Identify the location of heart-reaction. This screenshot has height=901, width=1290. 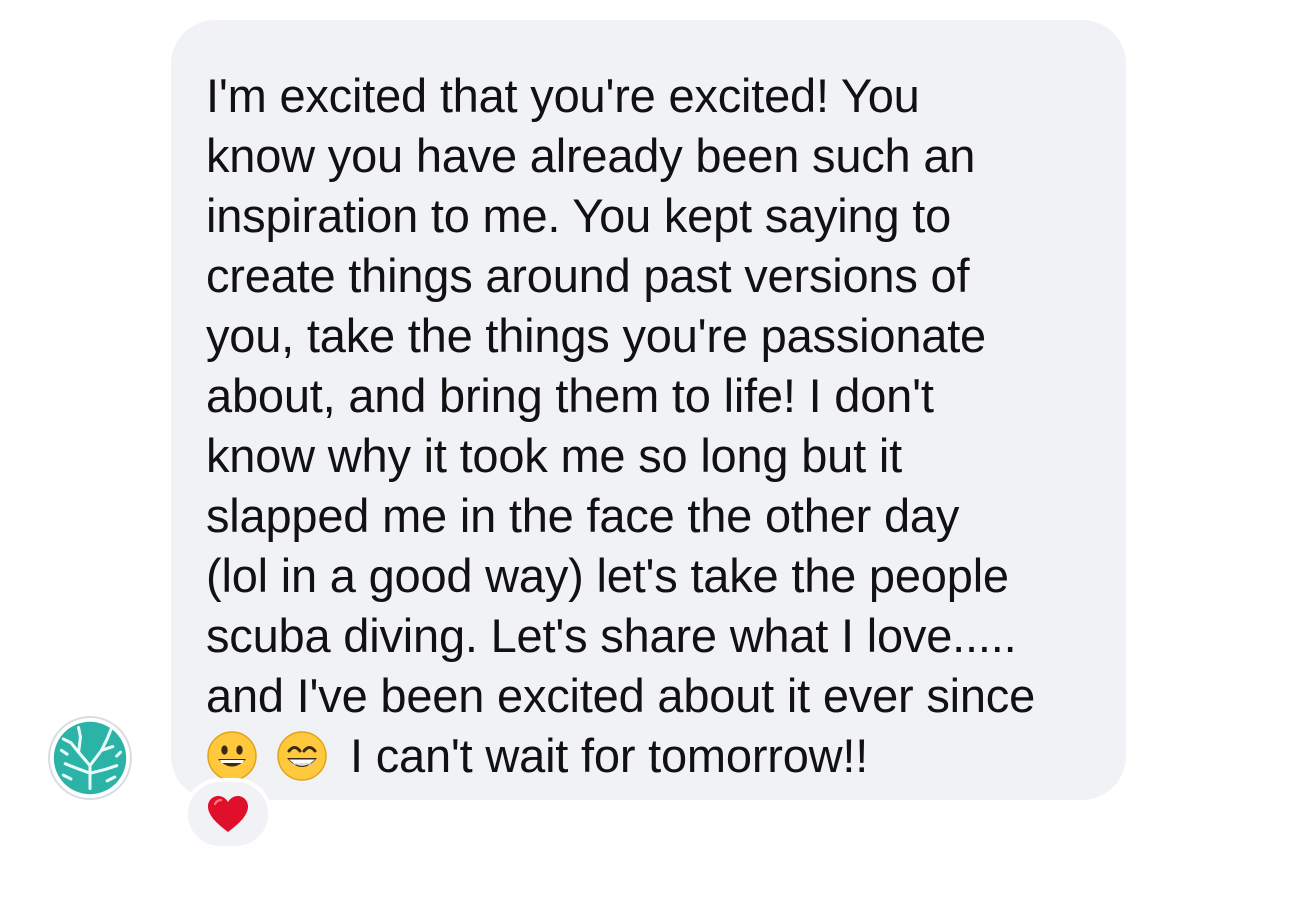
(228, 814).